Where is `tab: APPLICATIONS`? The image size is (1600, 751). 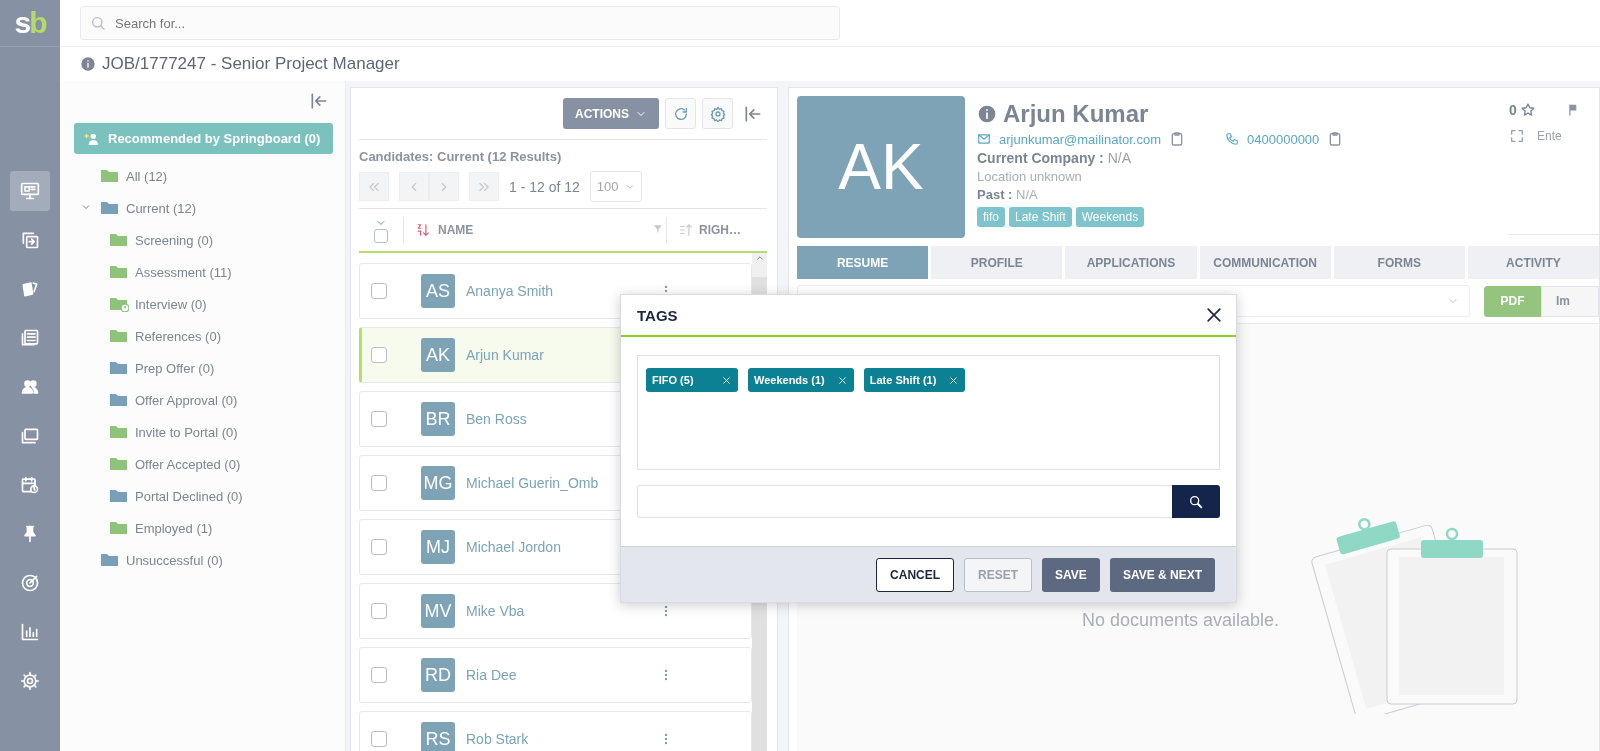
tab: APPLICATIONS is located at coordinates (1131, 262).